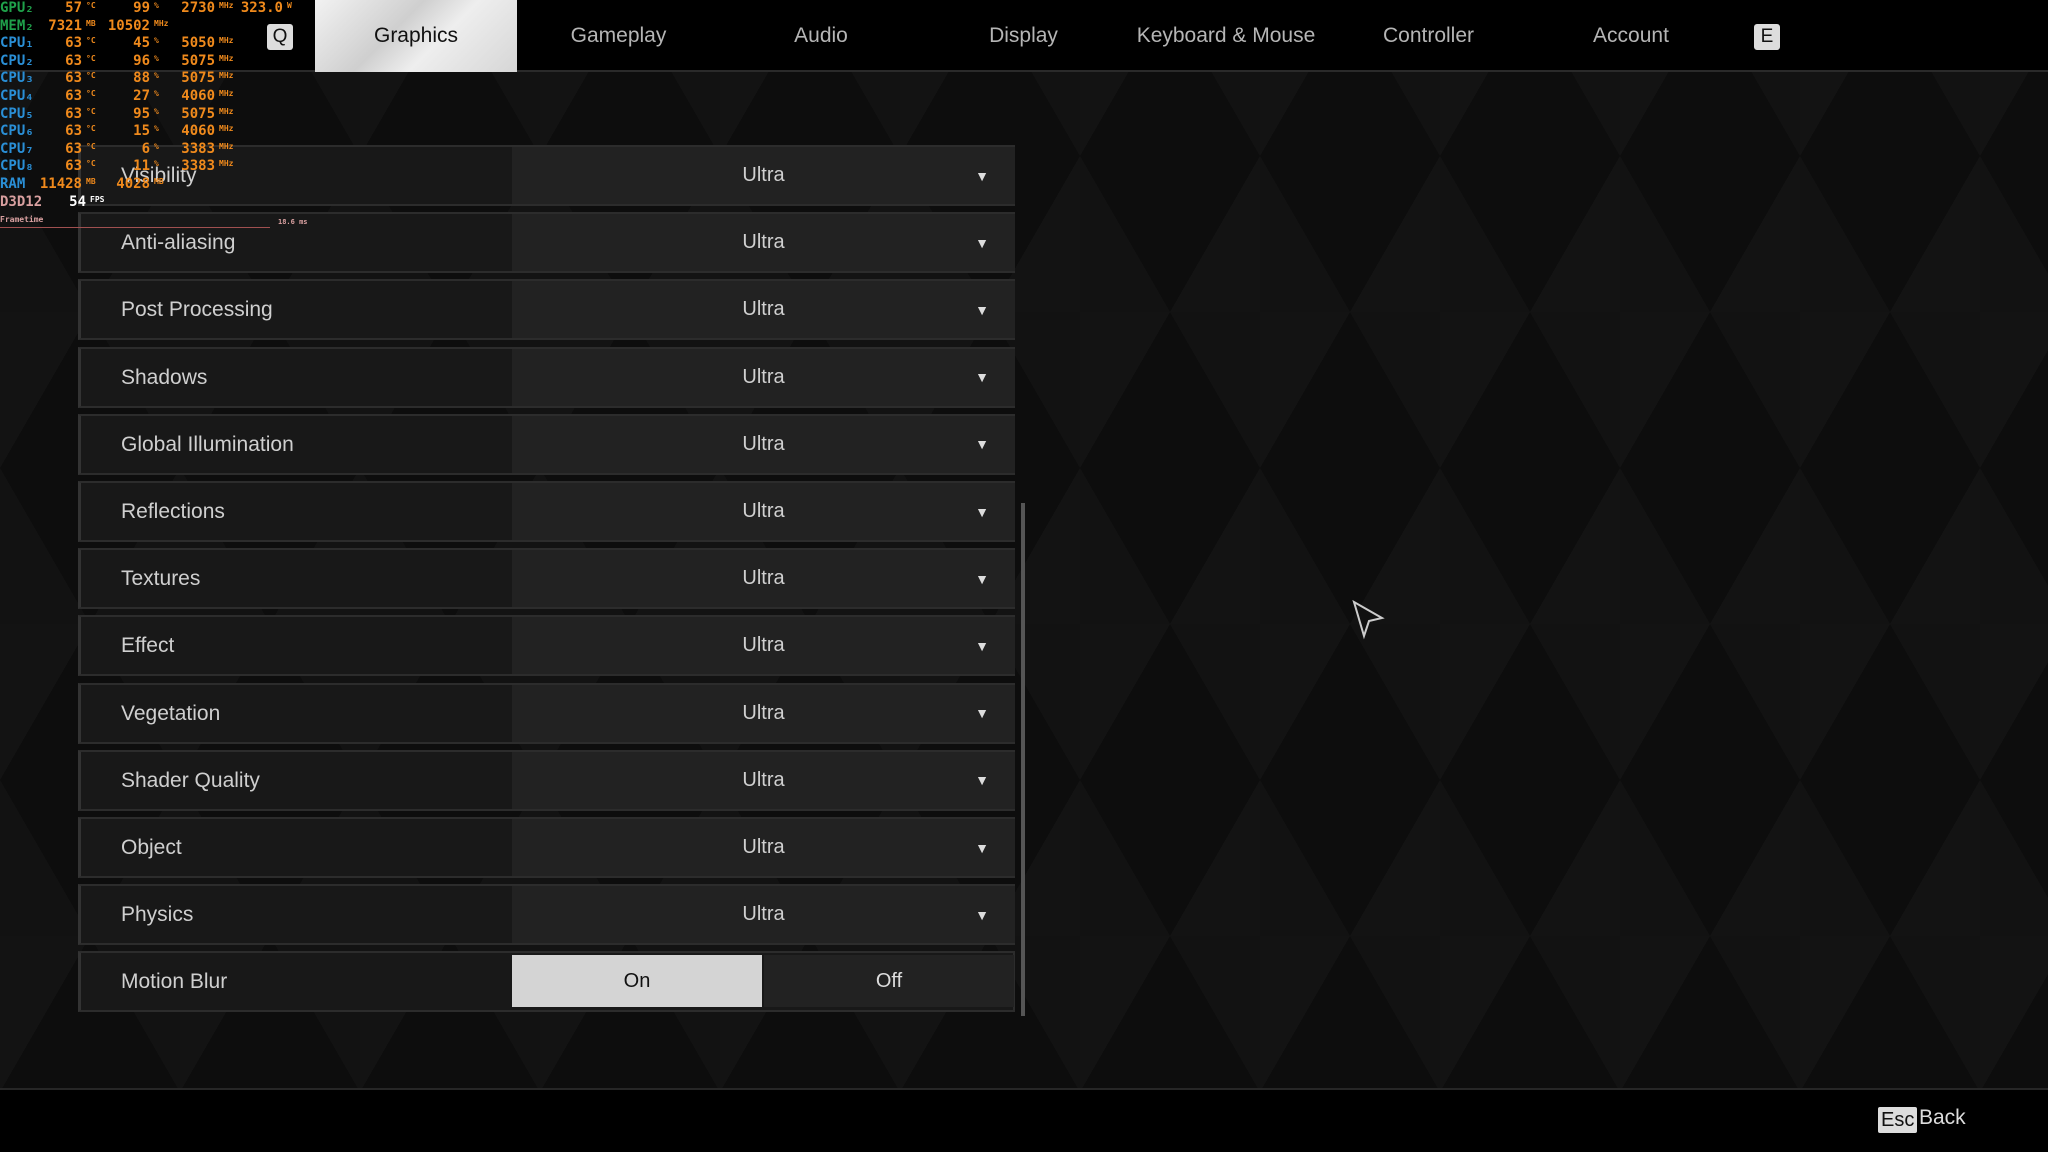 This screenshot has width=2048, height=1152. I want to click on overlay-value: 95, so click(141, 113).